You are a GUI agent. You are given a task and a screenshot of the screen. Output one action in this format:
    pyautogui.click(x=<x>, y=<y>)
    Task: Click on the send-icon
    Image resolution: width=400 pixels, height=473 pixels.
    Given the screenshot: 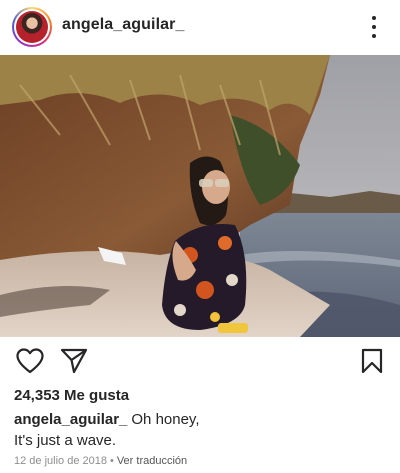 What is the action you would take?
    pyautogui.click(x=74, y=361)
    